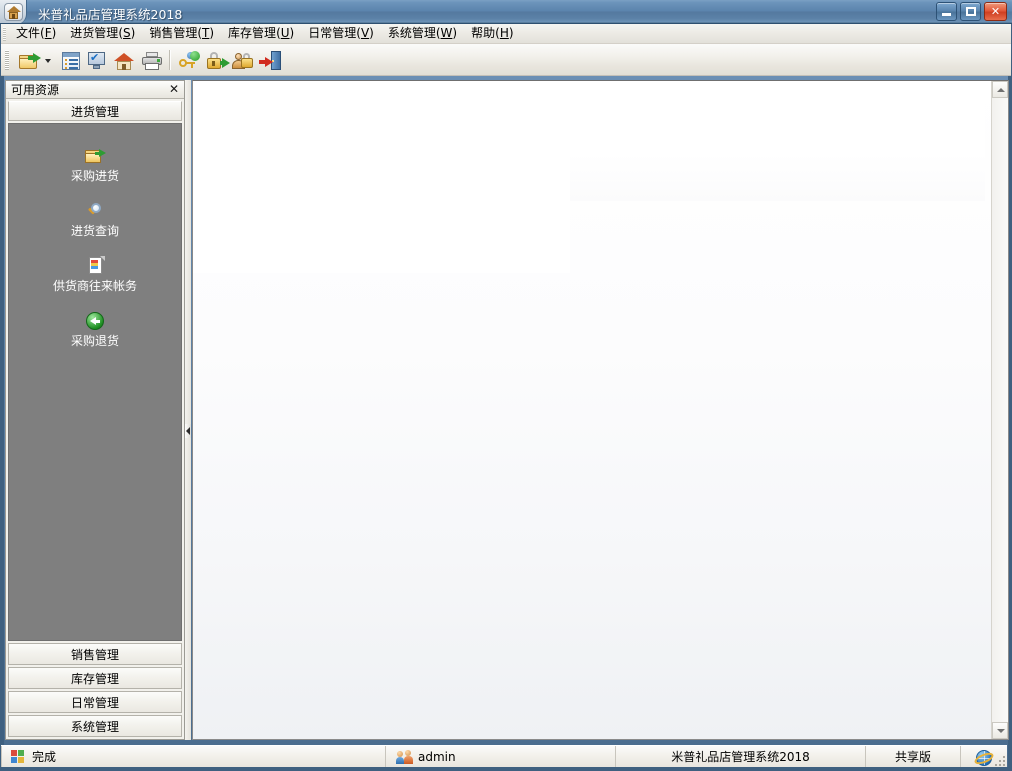 This screenshot has height=771, width=1012. I want to click on scroll-up-glyph, so click(1001, 90).